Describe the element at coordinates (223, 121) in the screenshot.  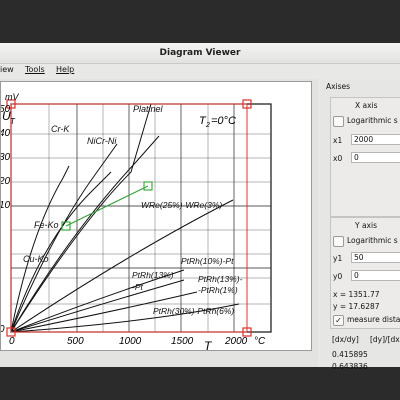
I see `reference-note-rest: =0°C` at that location.